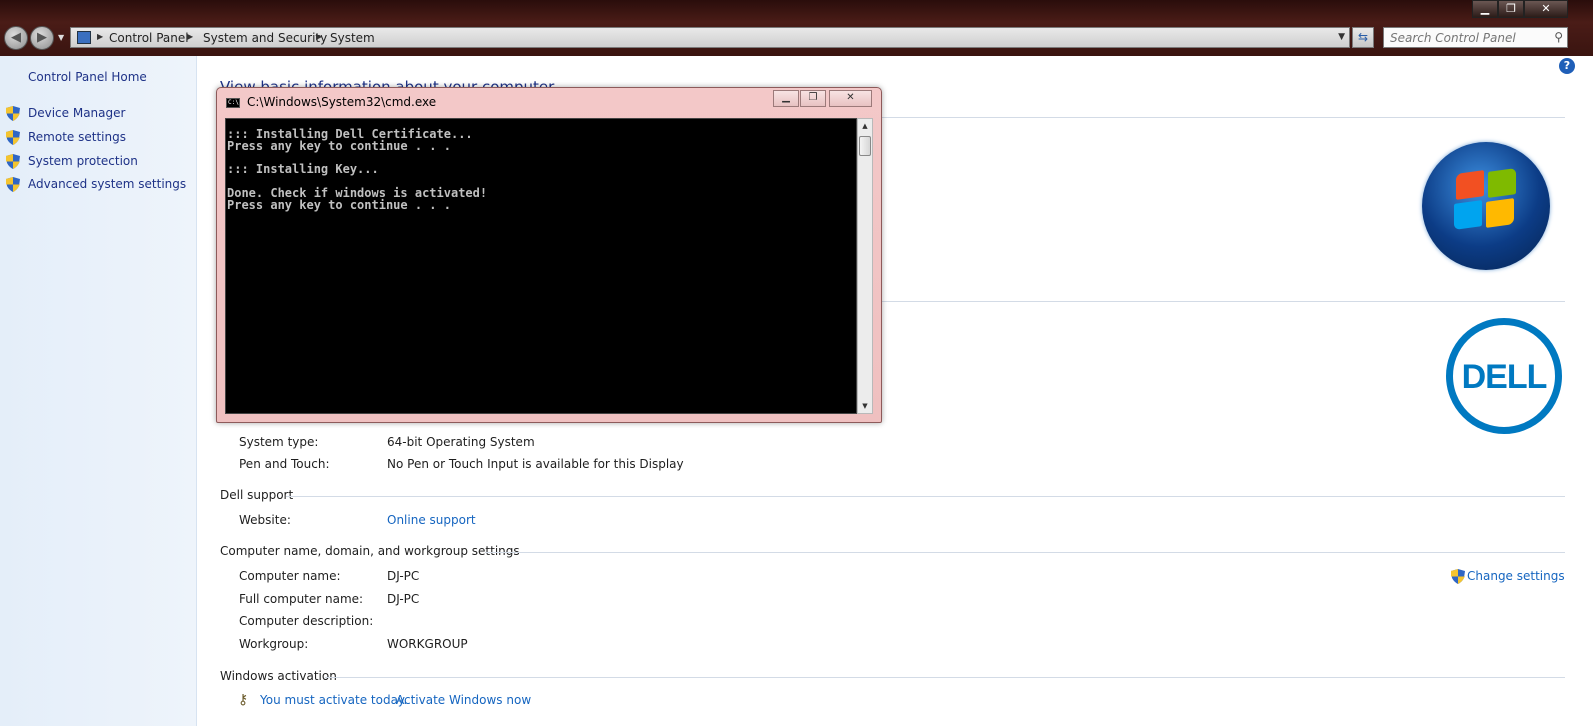 This screenshot has height=726, width=1593. I want to click on search-box: ⚲, so click(1475, 37).